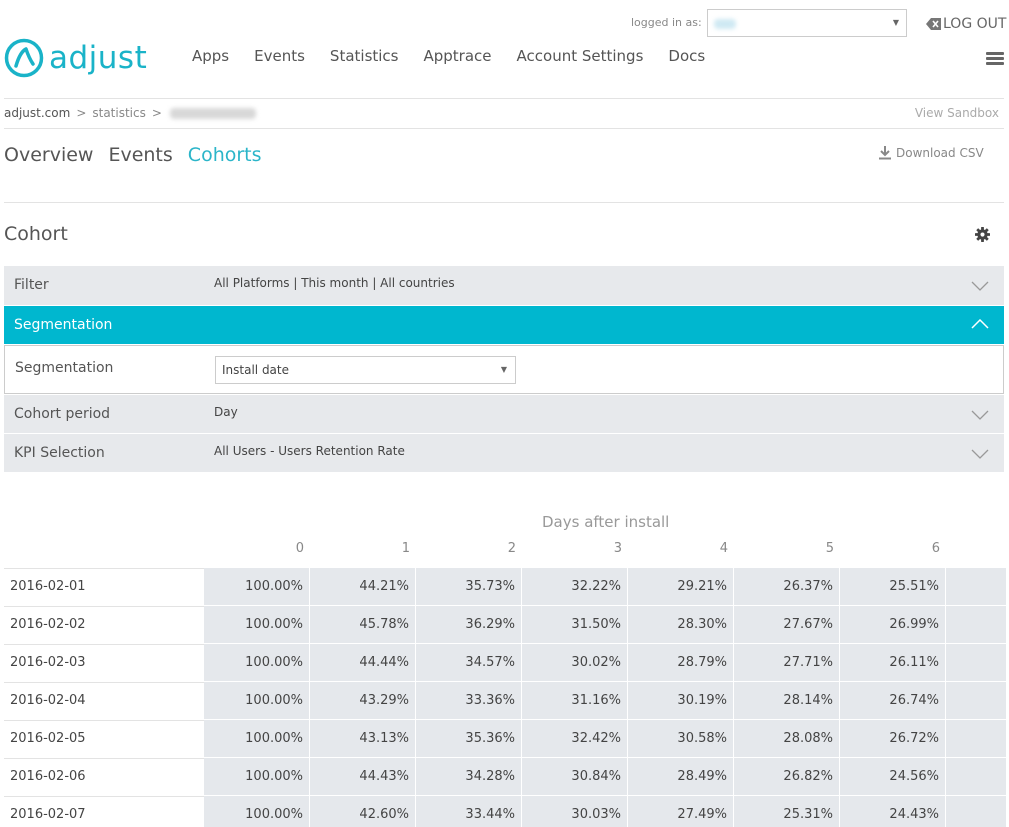 The height and width of the screenshot is (827, 1009). What do you see at coordinates (686, 56) in the screenshot?
I see `nav-docs: Docs` at bounding box center [686, 56].